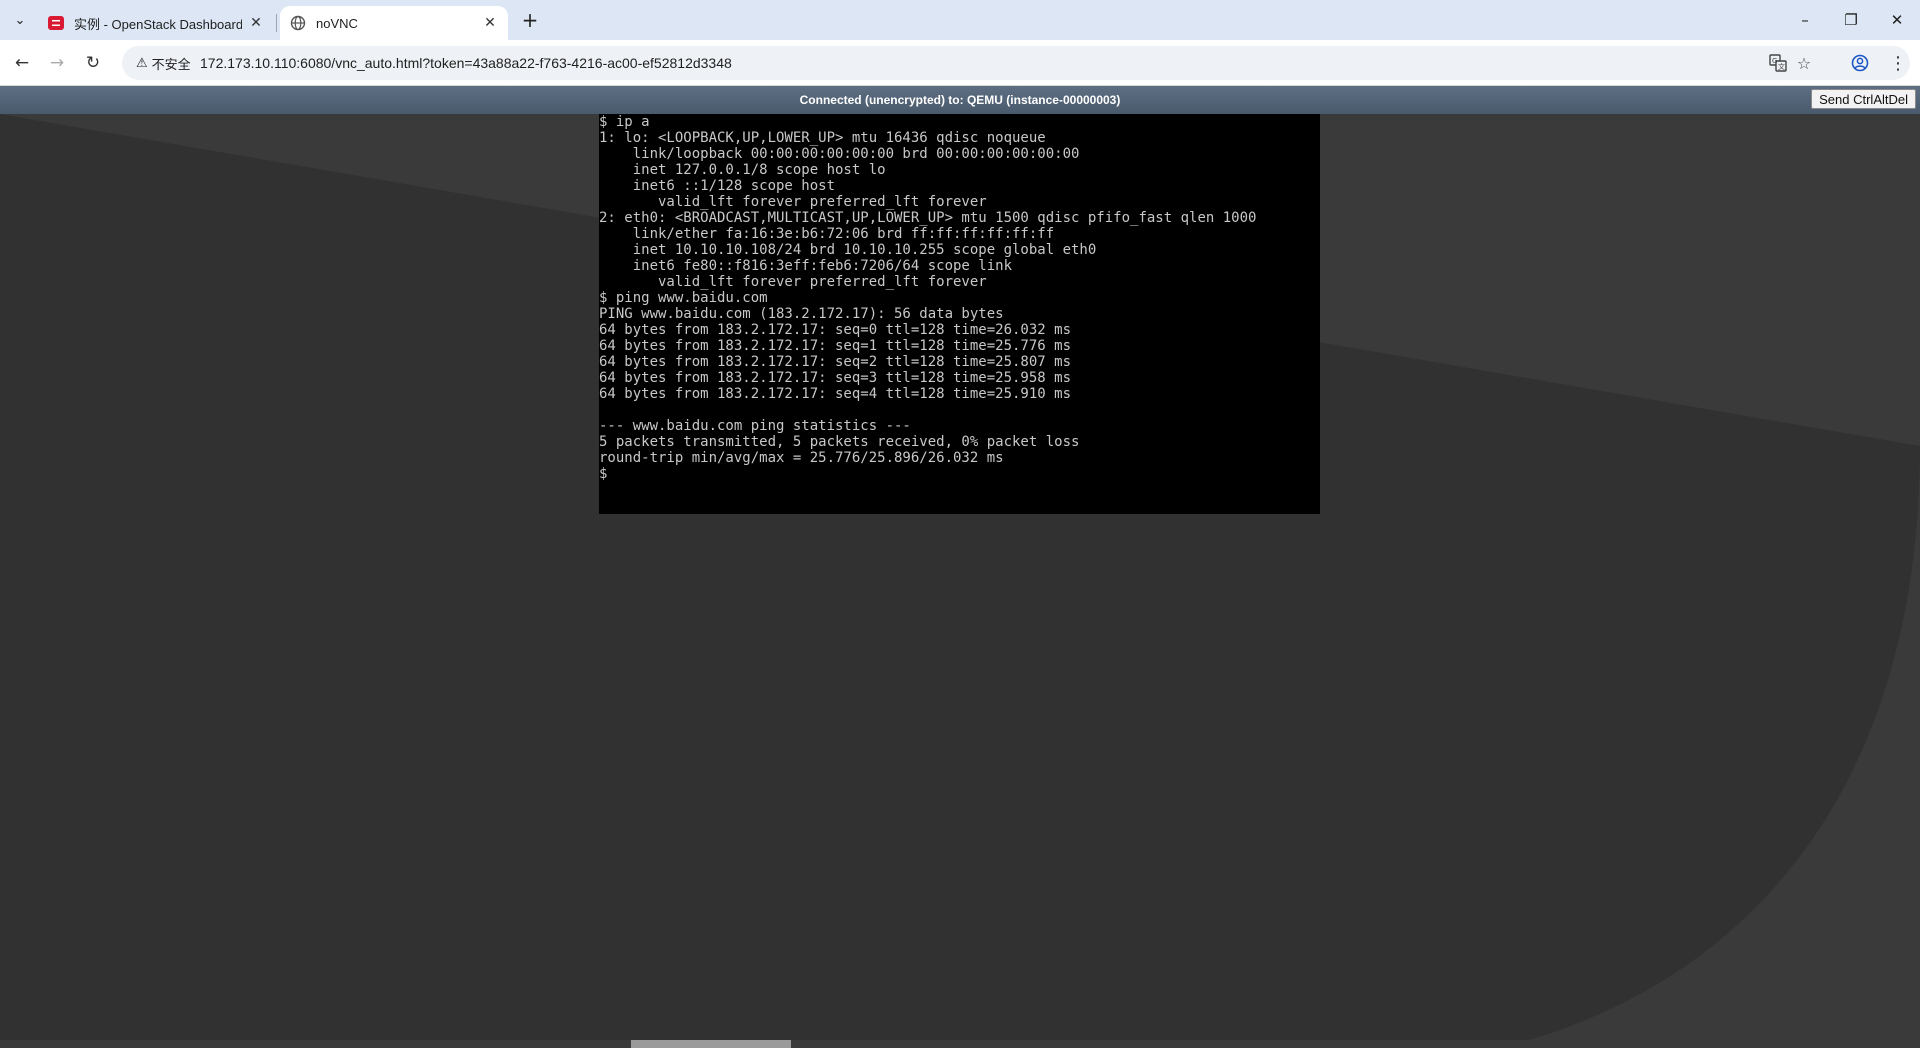  Describe the element at coordinates (1805, 20) in the screenshot. I see `minimize-icon: –` at that location.